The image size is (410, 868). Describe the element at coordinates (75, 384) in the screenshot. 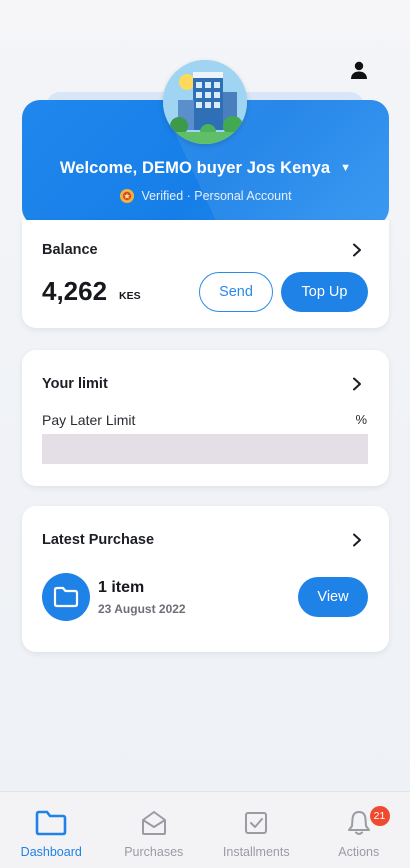

I see `limit-title: Your limit` at that location.